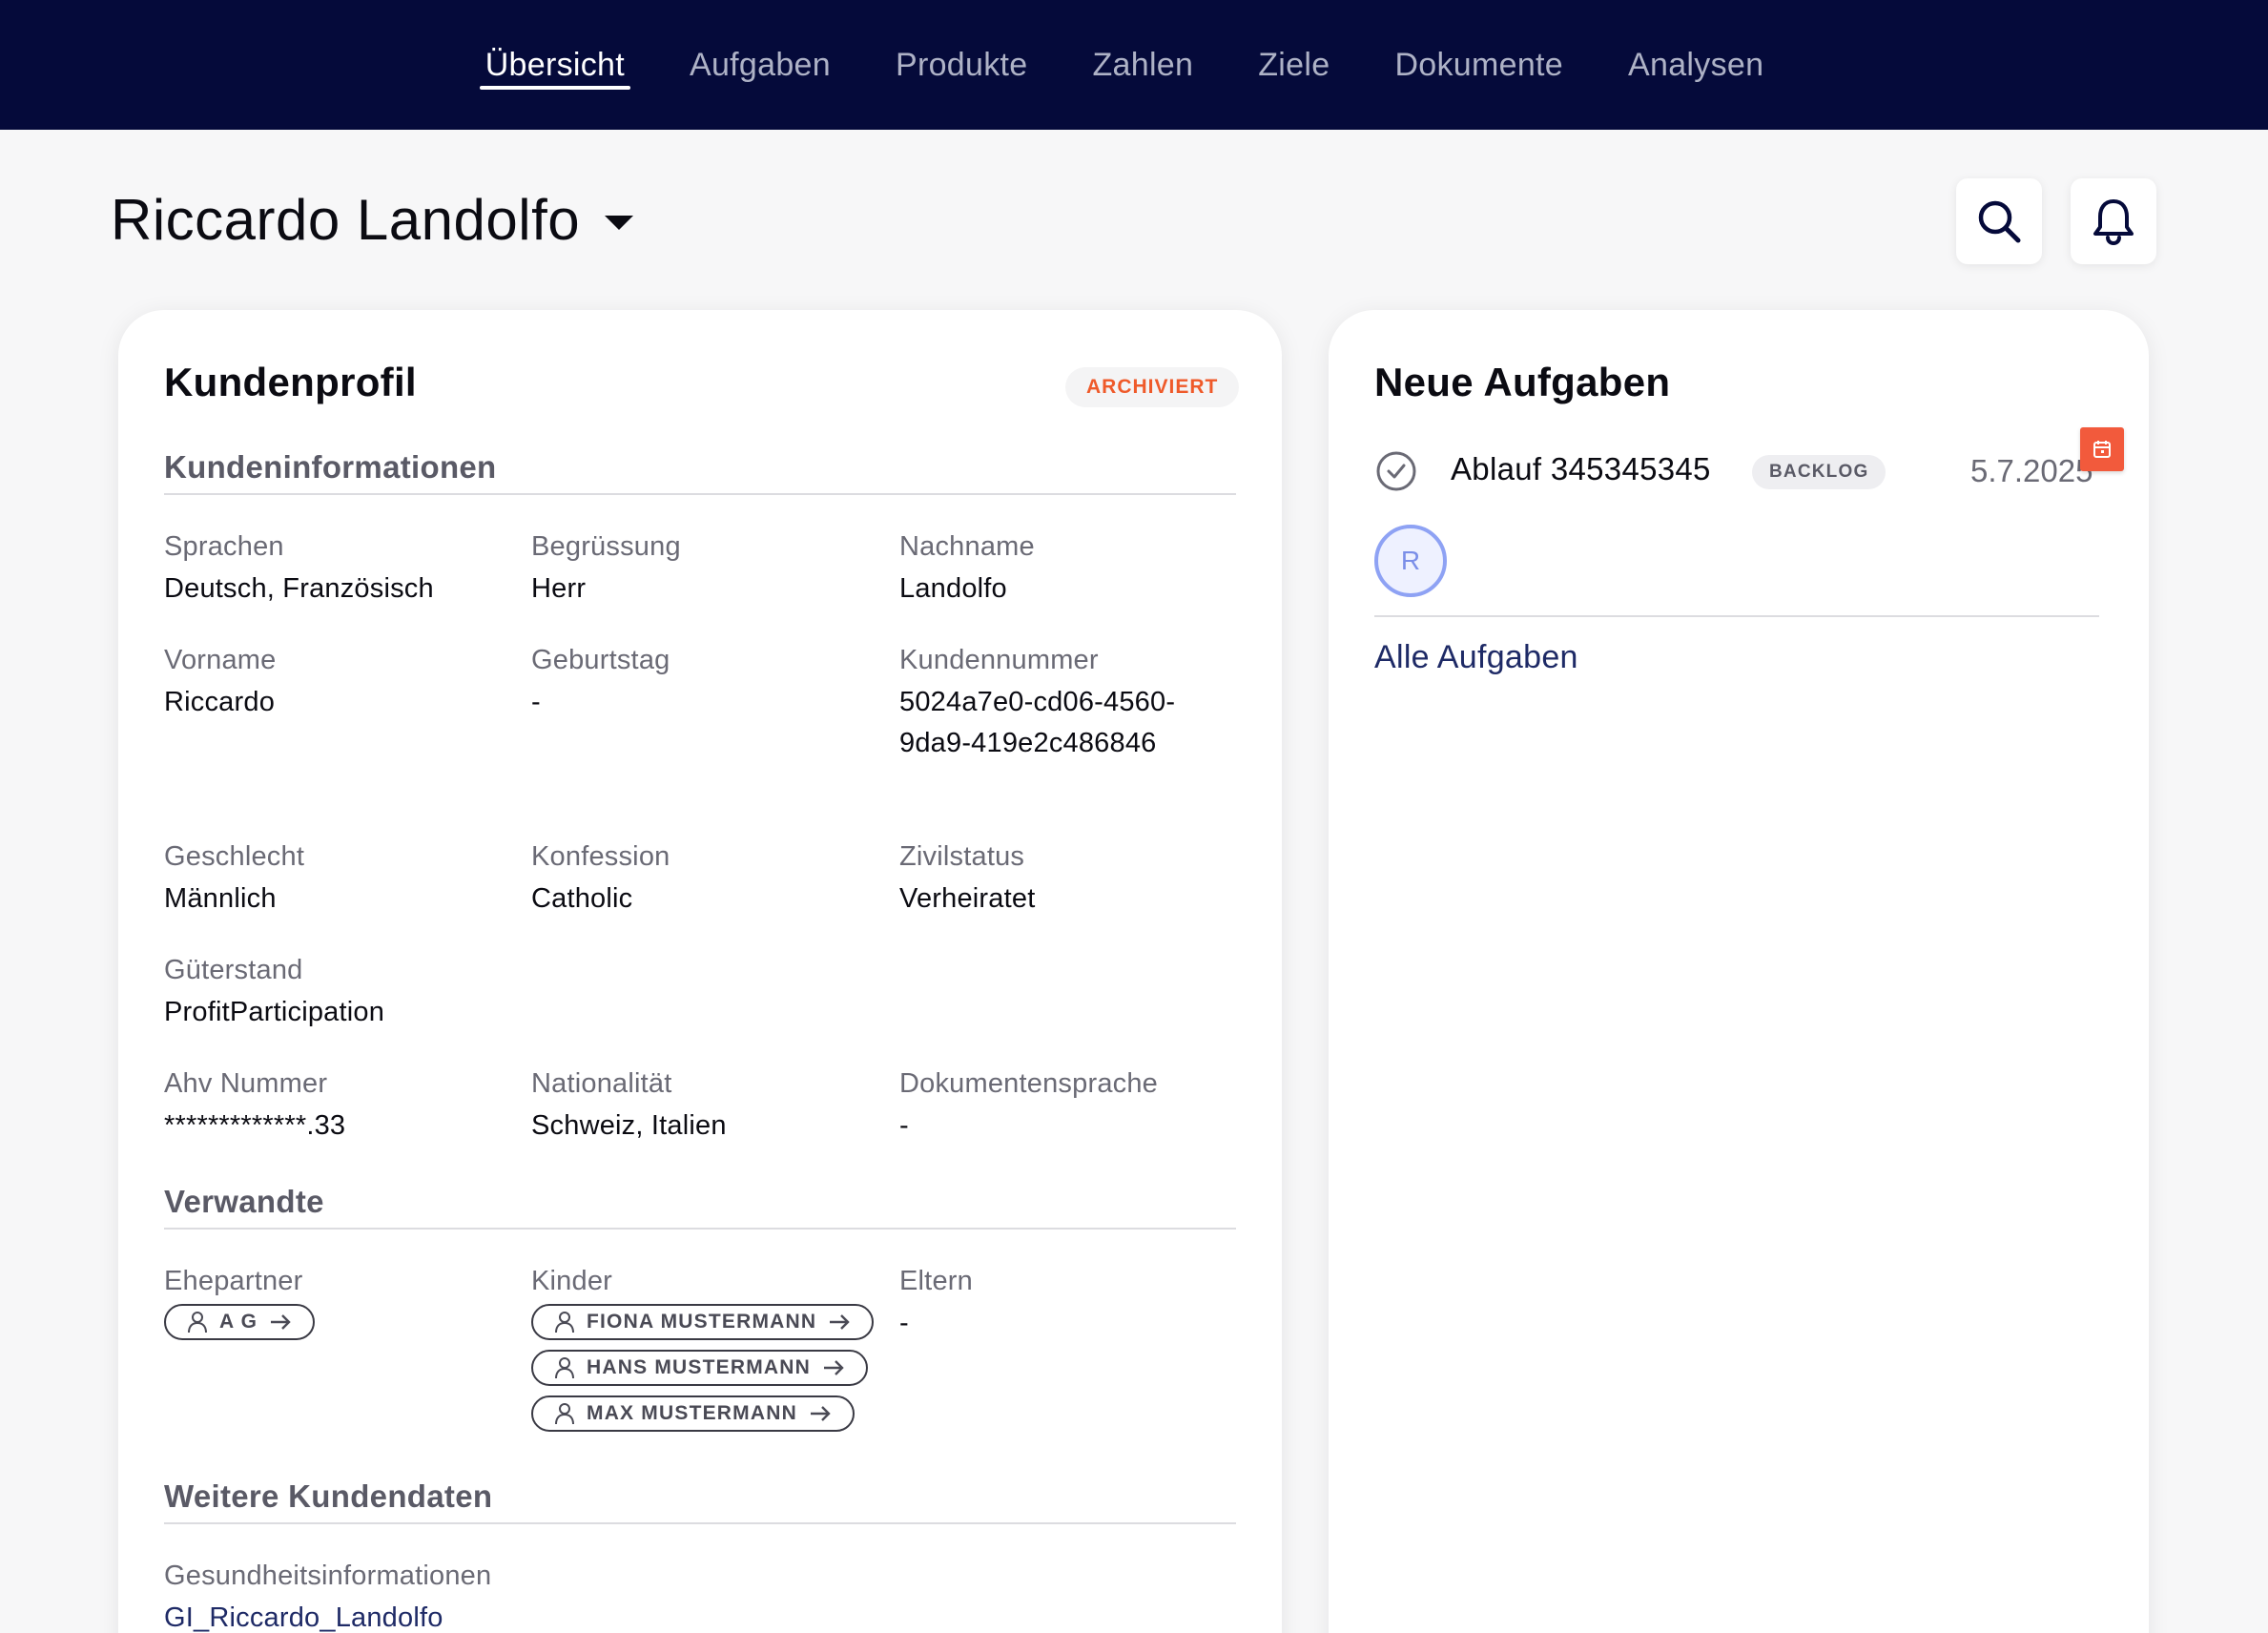  Describe the element at coordinates (2102, 449) in the screenshot. I see `task-due-flag` at that location.